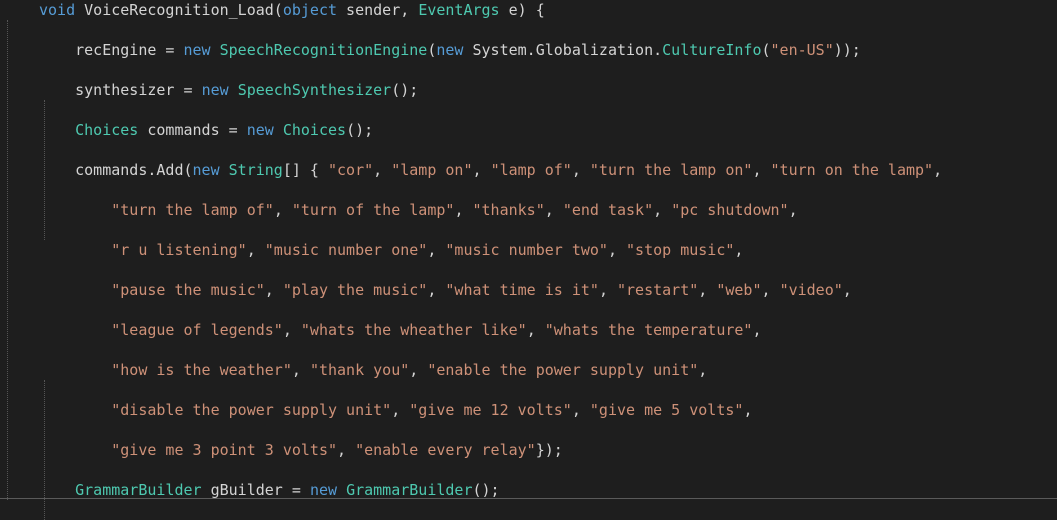 Image resolution: width=1057 pixels, height=520 pixels. What do you see at coordinates (351, 170) in the screenshot?
I see `code-token-str: "cor"` at bounding box center [351, 170].